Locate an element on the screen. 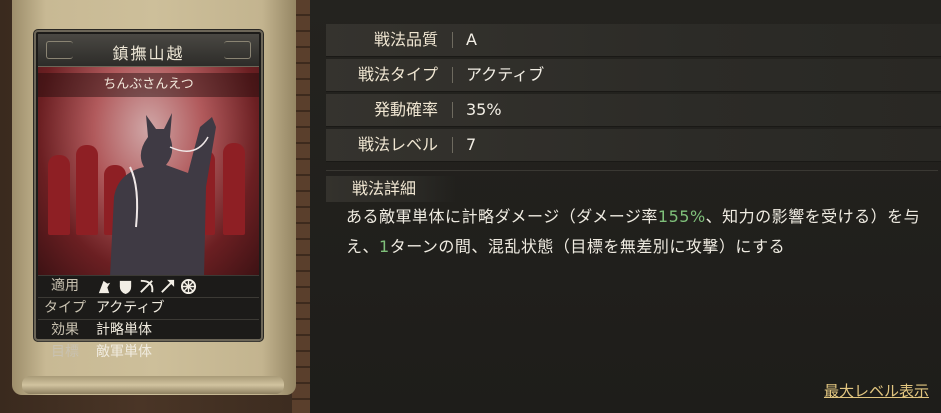 This screenshot has width=941, height=413. damage-rate-value: 155% is located at coordinates (681, 216).